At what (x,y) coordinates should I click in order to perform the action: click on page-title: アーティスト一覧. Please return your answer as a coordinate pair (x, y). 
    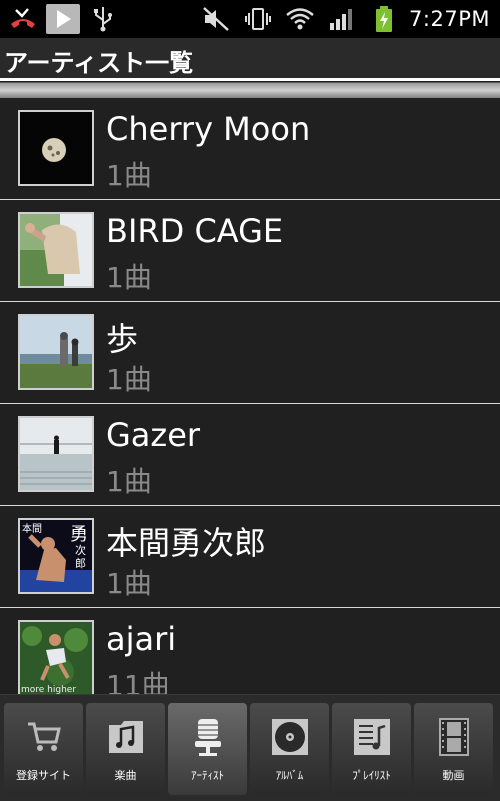
    Looking at the image, I should click on (99, 63).